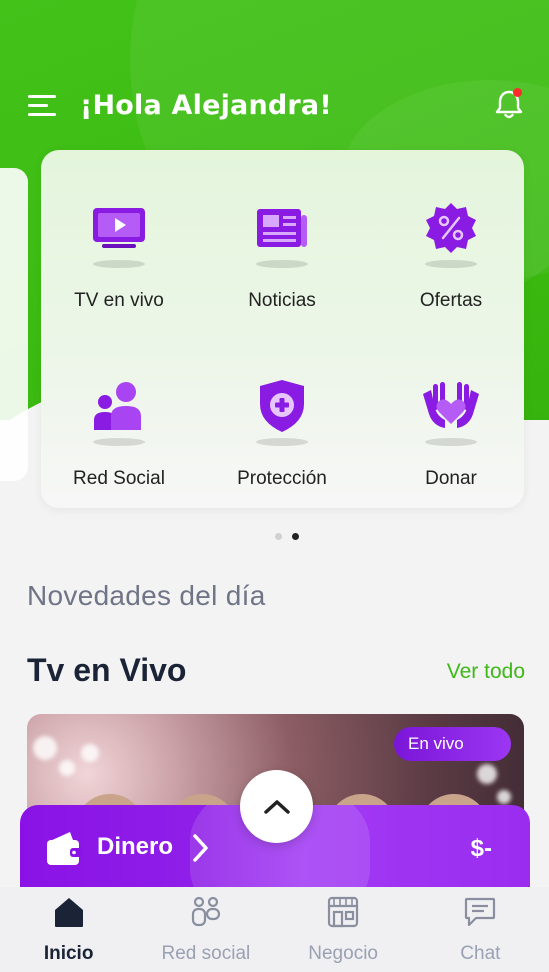 The width and height of the screenshot is (549, 972). I want to click on nav-item-home: Inicio, so click(68, 929).